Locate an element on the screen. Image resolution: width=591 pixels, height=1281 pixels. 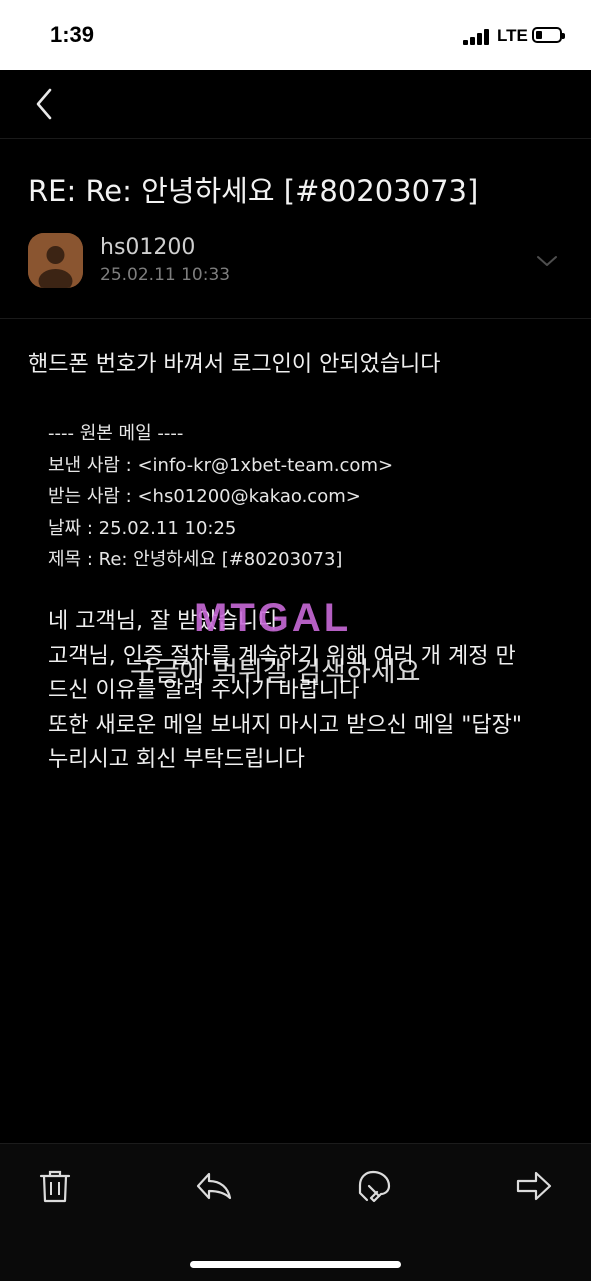
reply-icon is located at coordinates (214, 1186).